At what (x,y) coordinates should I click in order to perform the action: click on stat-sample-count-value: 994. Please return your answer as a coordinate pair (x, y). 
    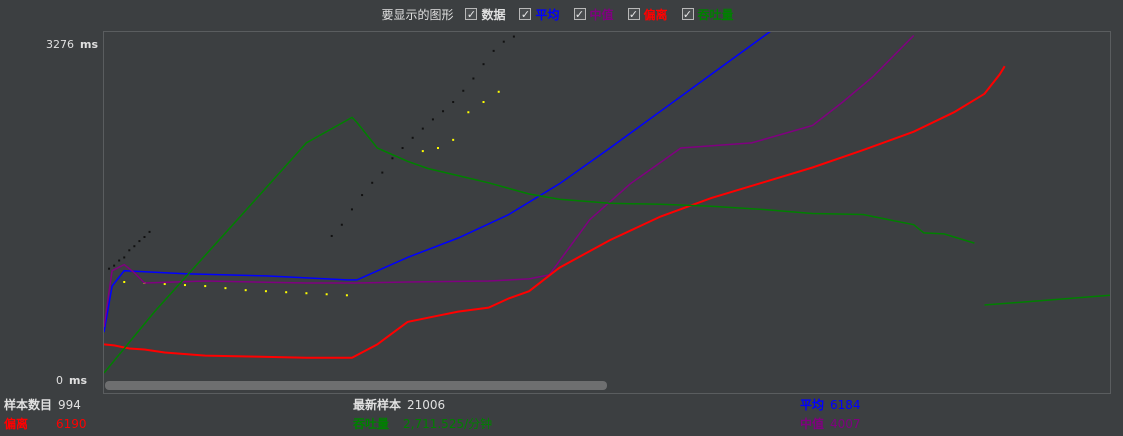
    Looking at the image, I should click on (69, 405).